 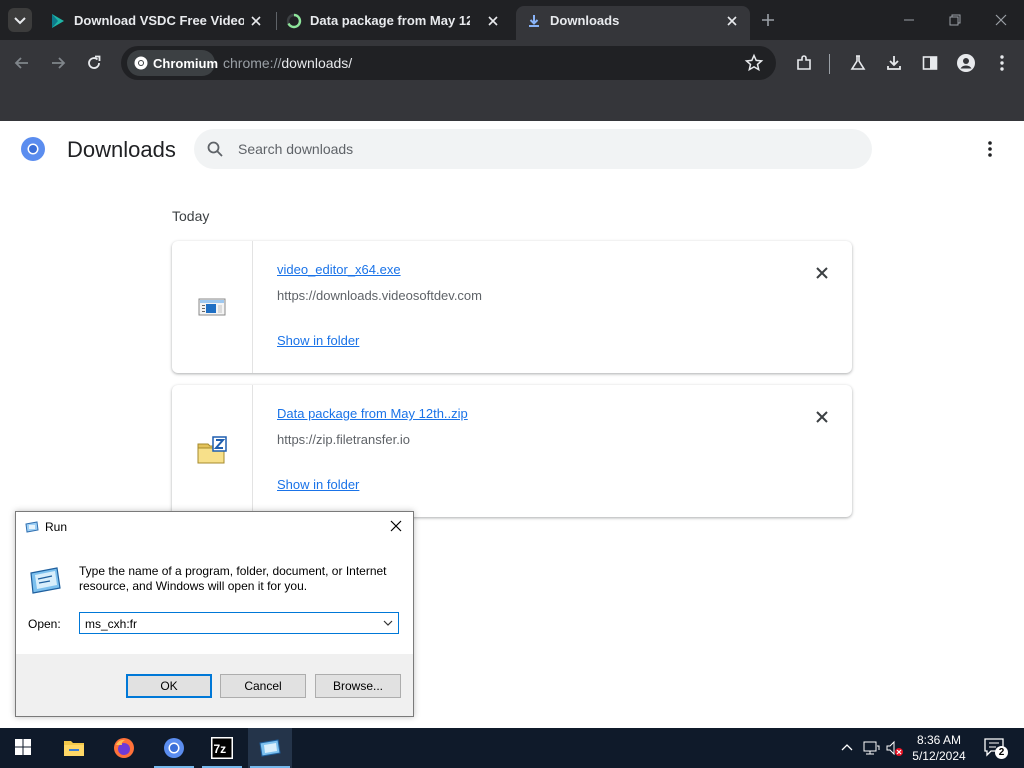 What do you see at coordinates (45, 580) in the screenshot?
I see `run-large-icon` at bounding box center [45, 580].